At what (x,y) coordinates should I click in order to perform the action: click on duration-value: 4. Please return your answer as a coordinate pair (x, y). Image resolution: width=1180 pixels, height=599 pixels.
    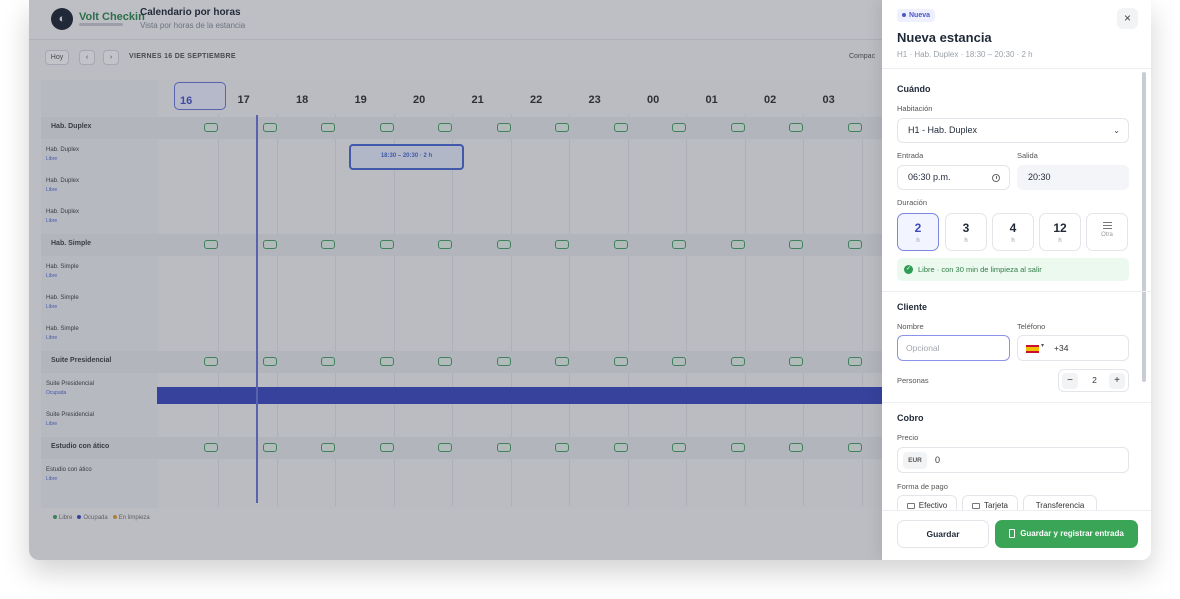
    Looking at the image, I should click on (1013, 228).